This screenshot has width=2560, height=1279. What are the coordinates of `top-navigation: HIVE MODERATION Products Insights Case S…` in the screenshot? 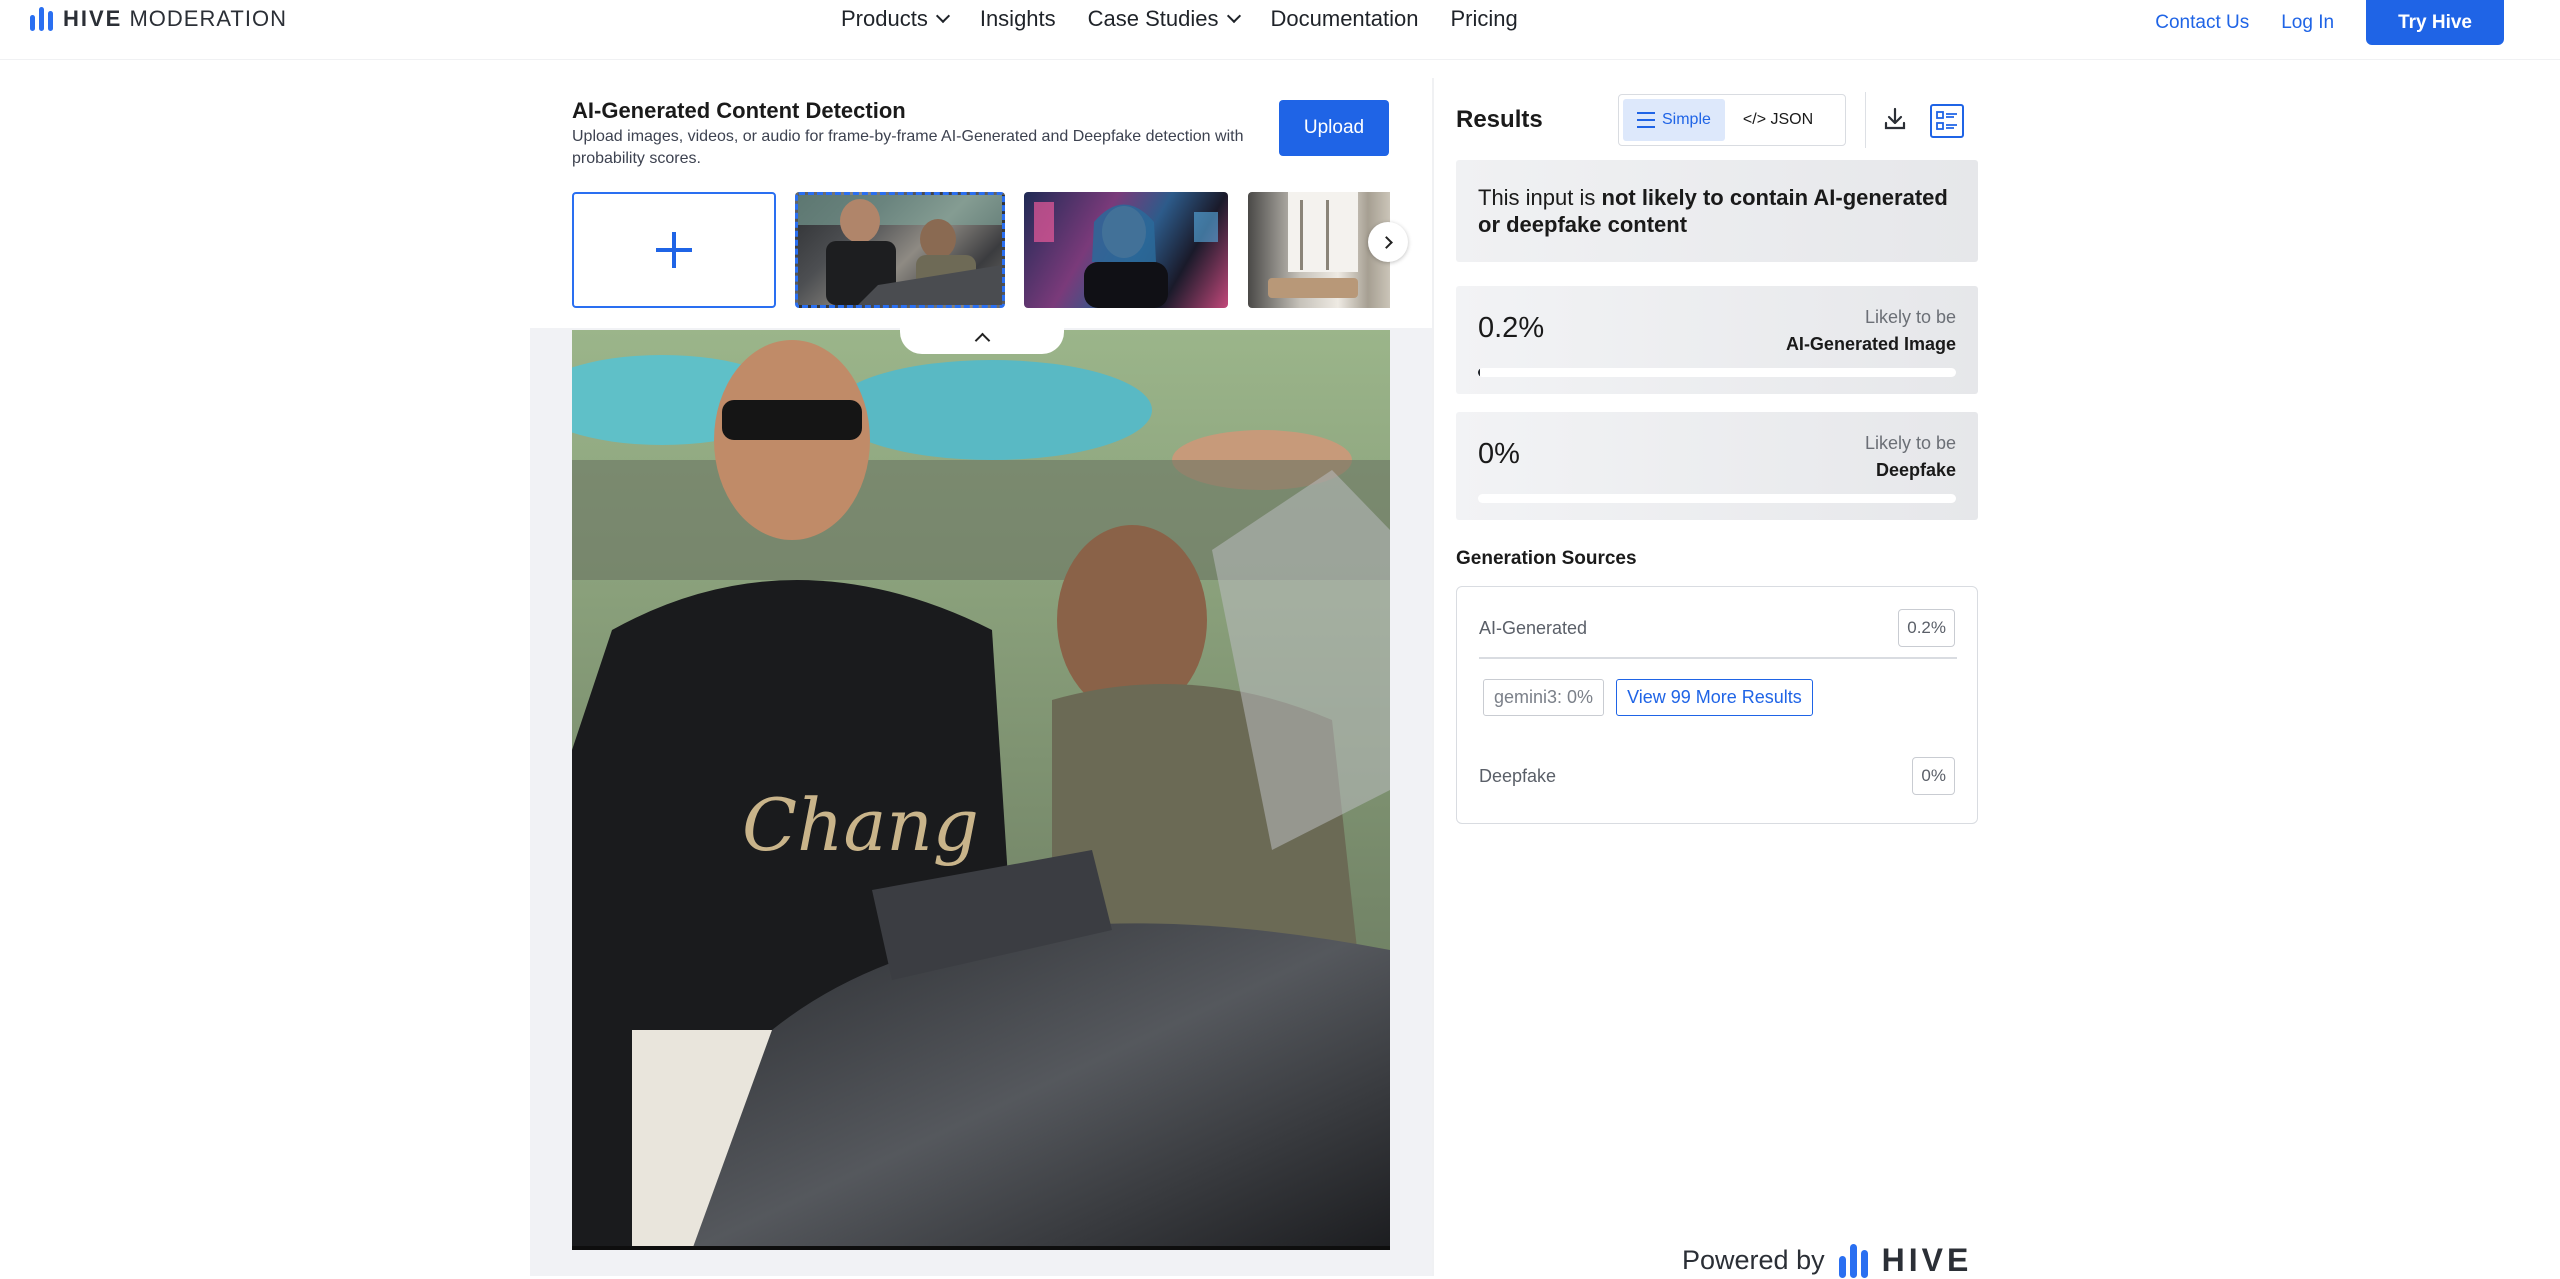 It's located at (1280, 30).